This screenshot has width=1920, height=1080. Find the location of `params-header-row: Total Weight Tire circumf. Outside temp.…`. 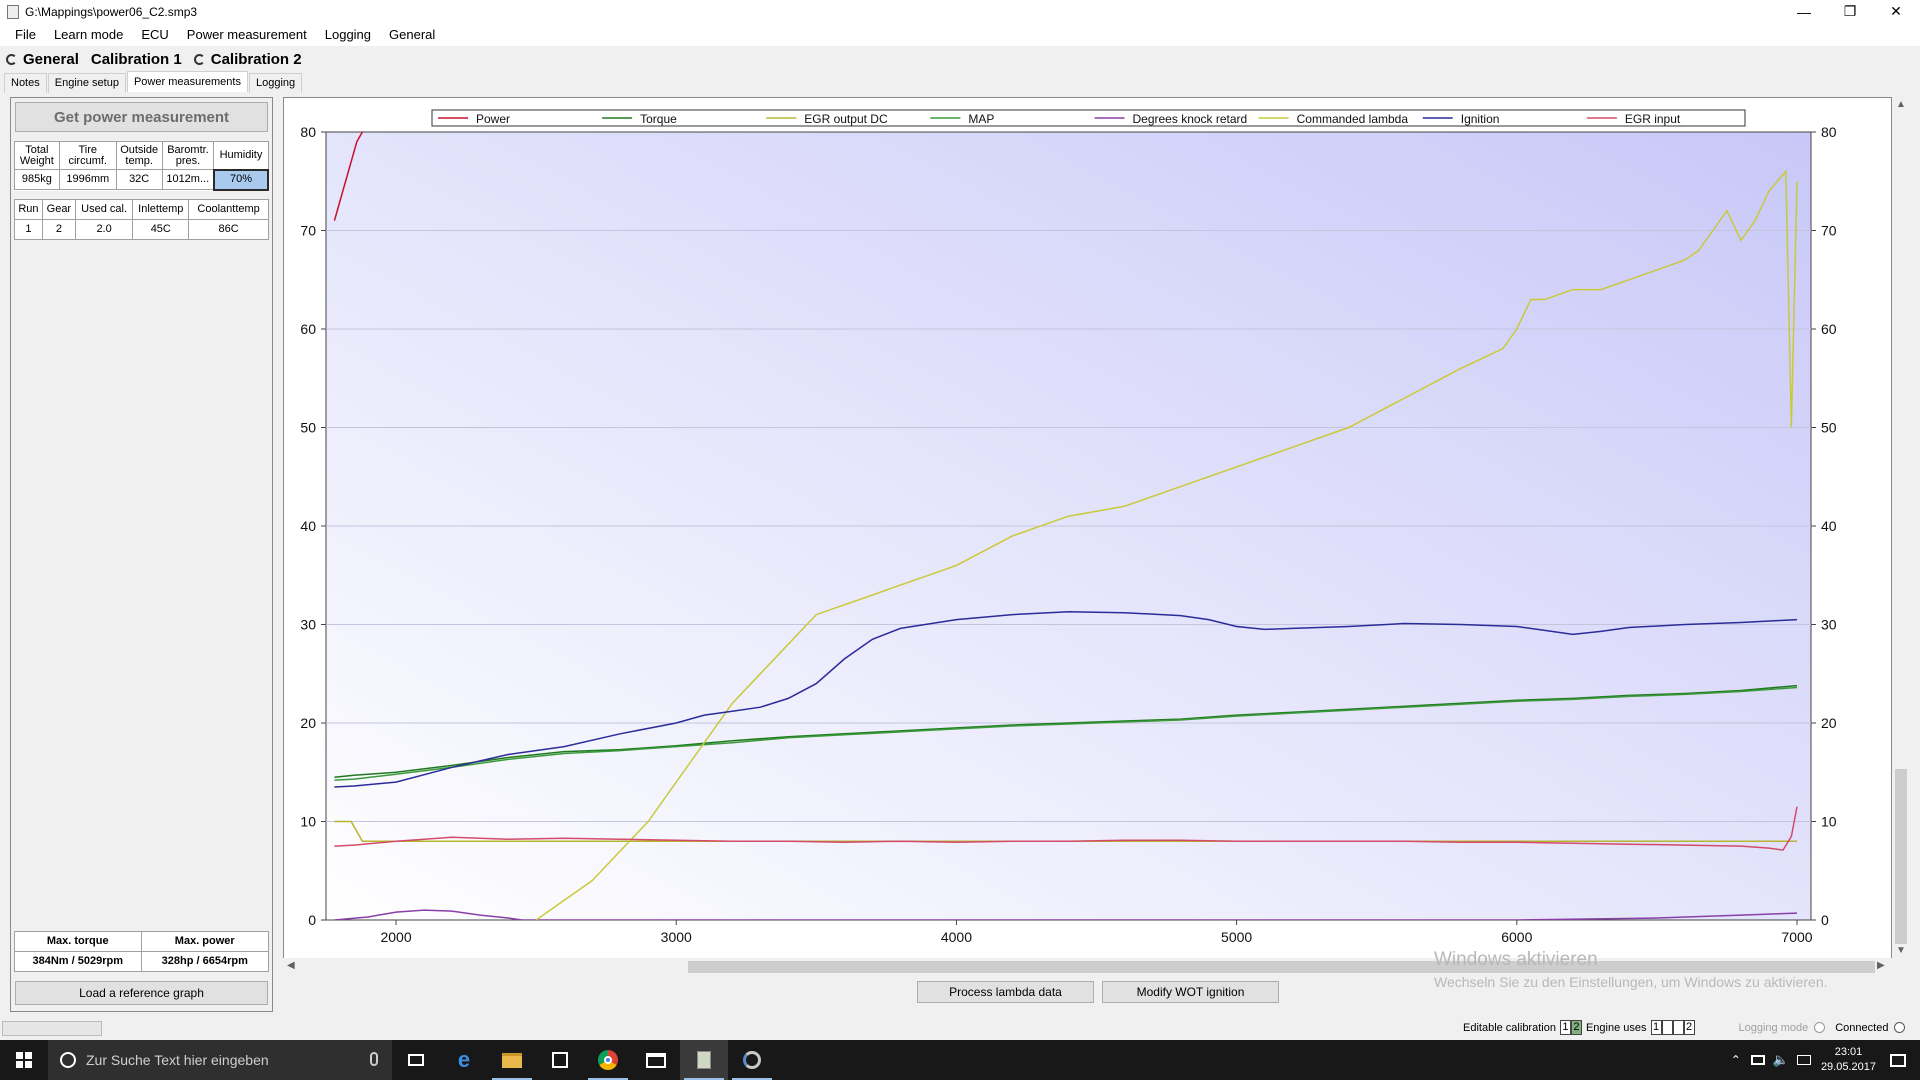

params-header-row: Total Weight Tire circumf. Outside temp.… is located at coordinates (141, 155).